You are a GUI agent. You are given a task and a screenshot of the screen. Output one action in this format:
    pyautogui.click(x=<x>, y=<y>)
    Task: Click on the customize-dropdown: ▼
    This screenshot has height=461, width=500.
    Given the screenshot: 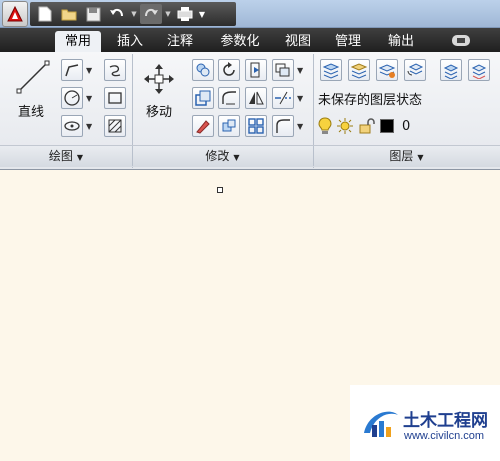 What is the action you would take?
    pyautogui.click(x=202, y=14)
    